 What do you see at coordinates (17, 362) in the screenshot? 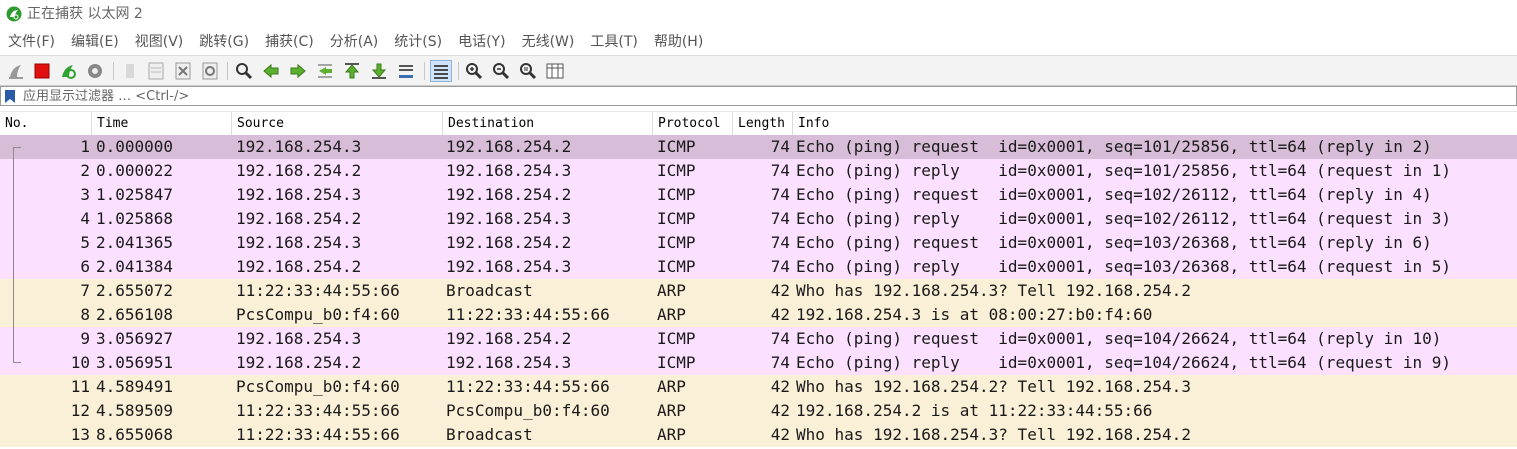
I see `related-packet-indicator-bottom` at bounding box center [17, 362].